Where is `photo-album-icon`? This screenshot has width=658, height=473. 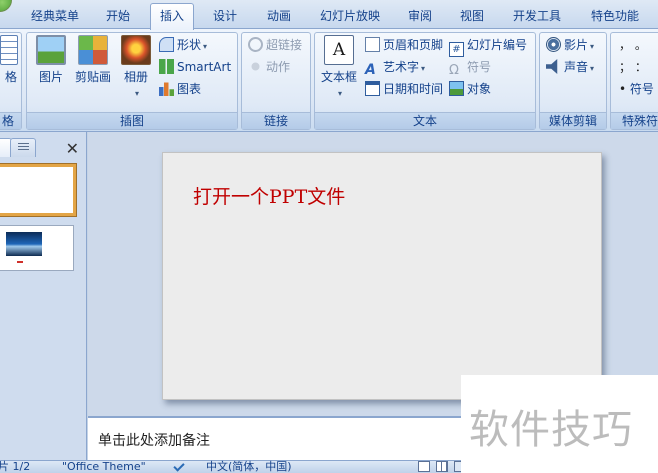 photo-album-icon is located at coordinates (136, 50).